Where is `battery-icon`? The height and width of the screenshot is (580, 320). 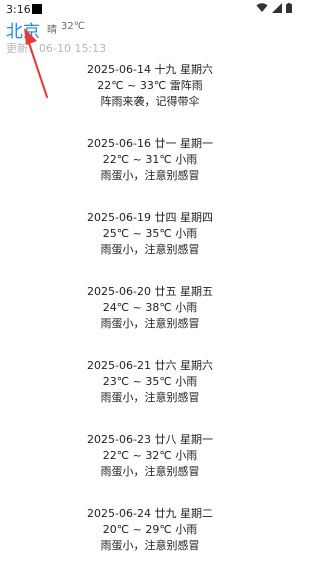 battery-icon is located at coordinates (289, 8).